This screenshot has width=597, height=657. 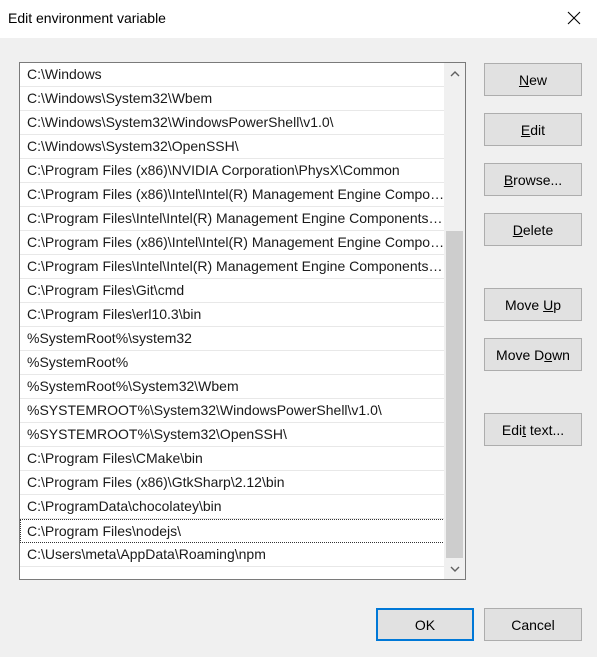 I want to click on ok-button: OK, so click(x=425, y=624).